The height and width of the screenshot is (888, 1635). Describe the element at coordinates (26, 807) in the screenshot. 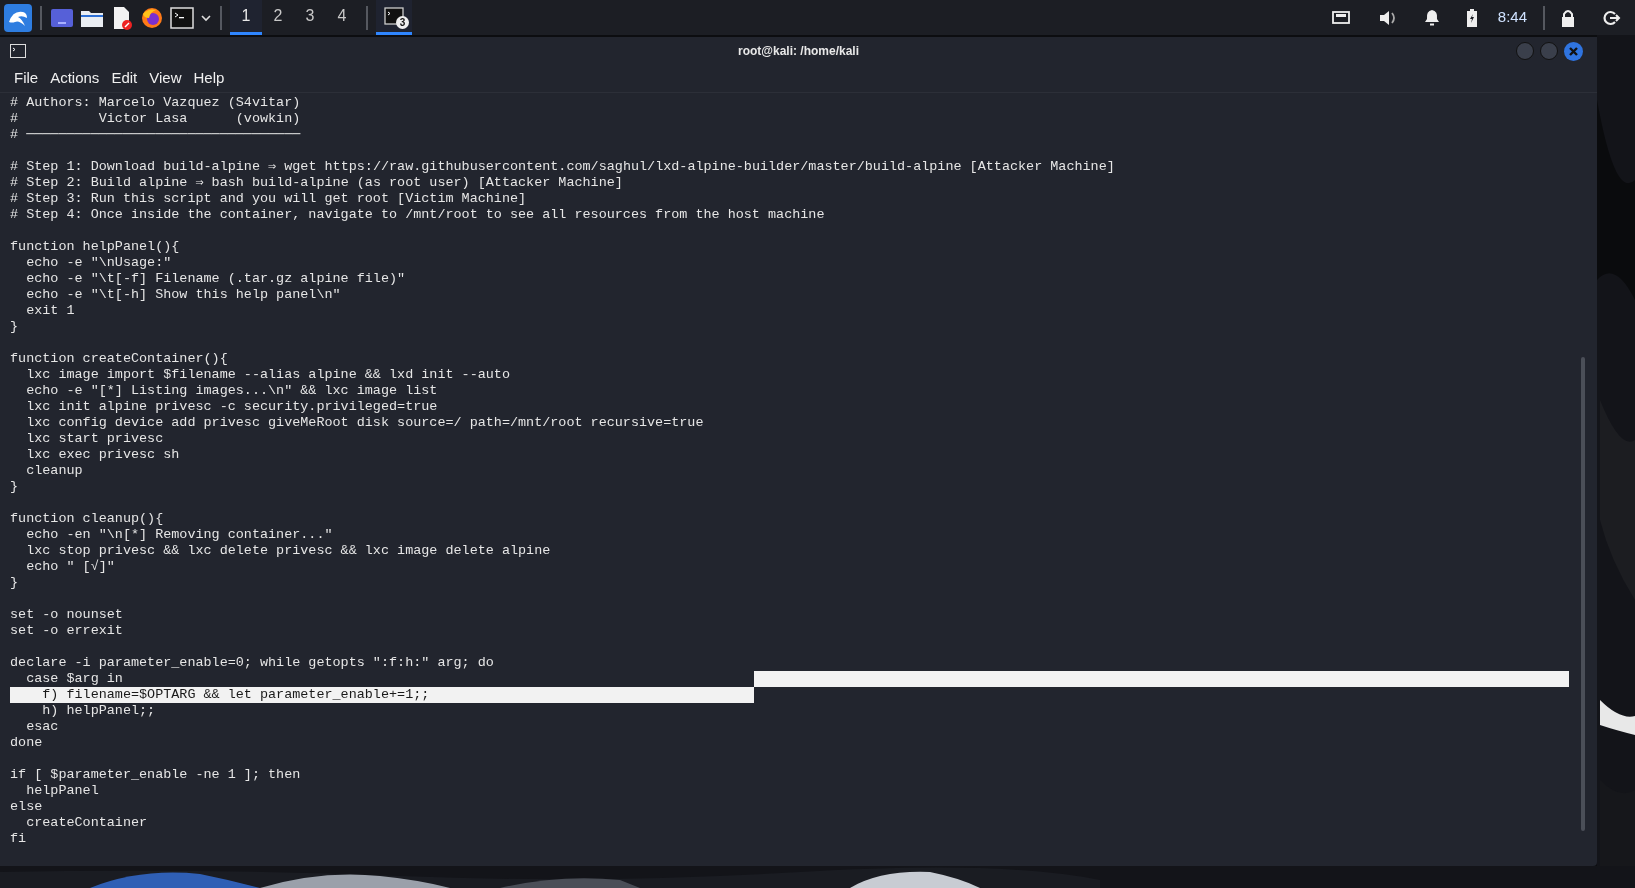

I see `code-line: else` at that location.